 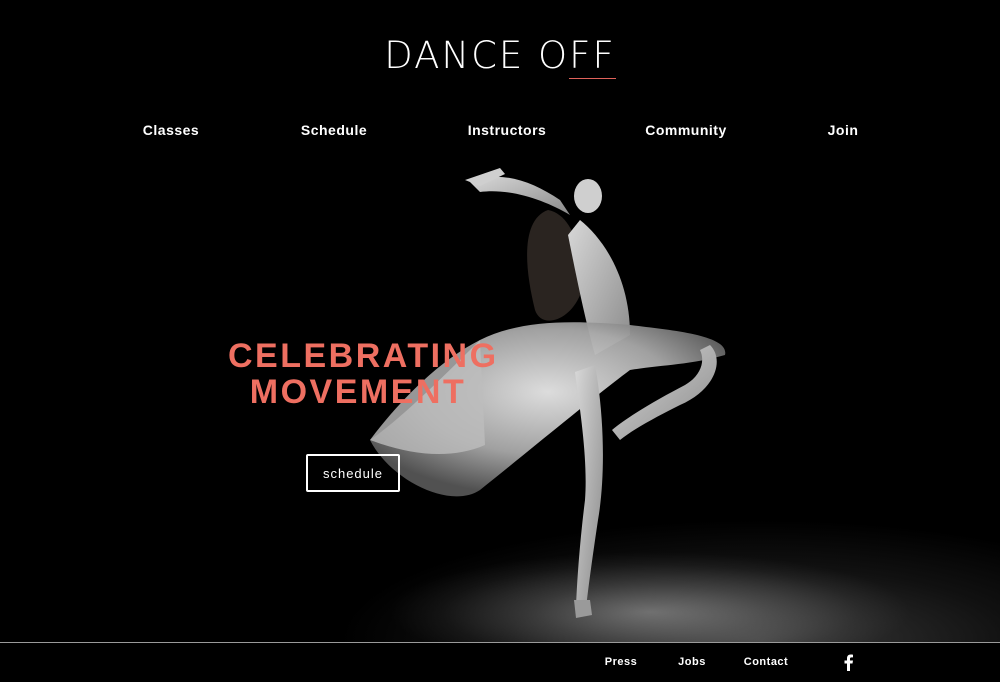 What do you see at coordinates (766, 662) in the screenshot?
I see `footer-link-contact: Contact` at bounding box center [766, 662].